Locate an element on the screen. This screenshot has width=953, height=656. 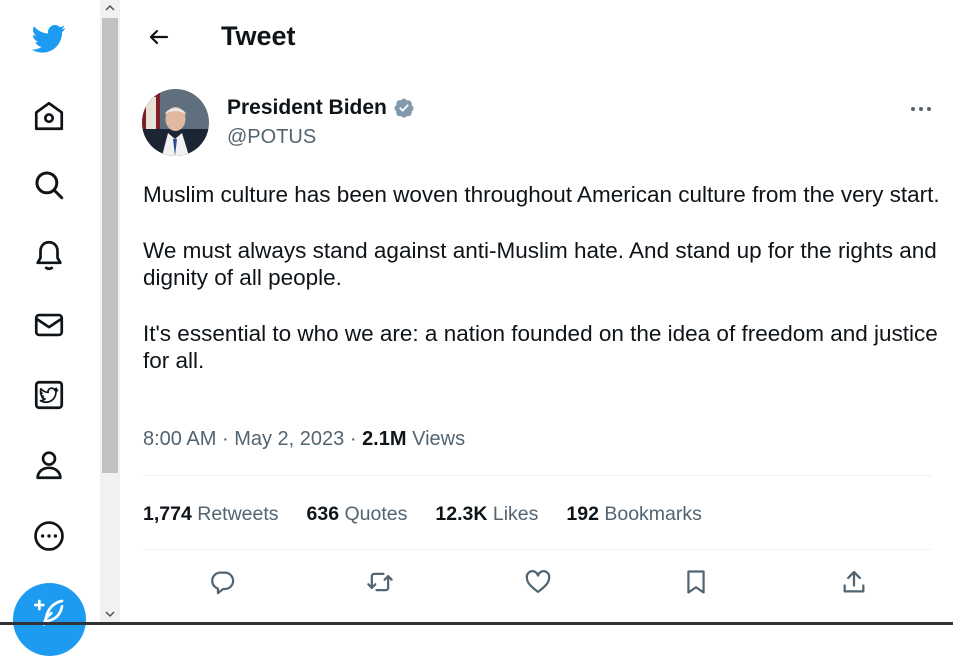
ellipsis-horizontal-icon is located at coordinates (921, 109).